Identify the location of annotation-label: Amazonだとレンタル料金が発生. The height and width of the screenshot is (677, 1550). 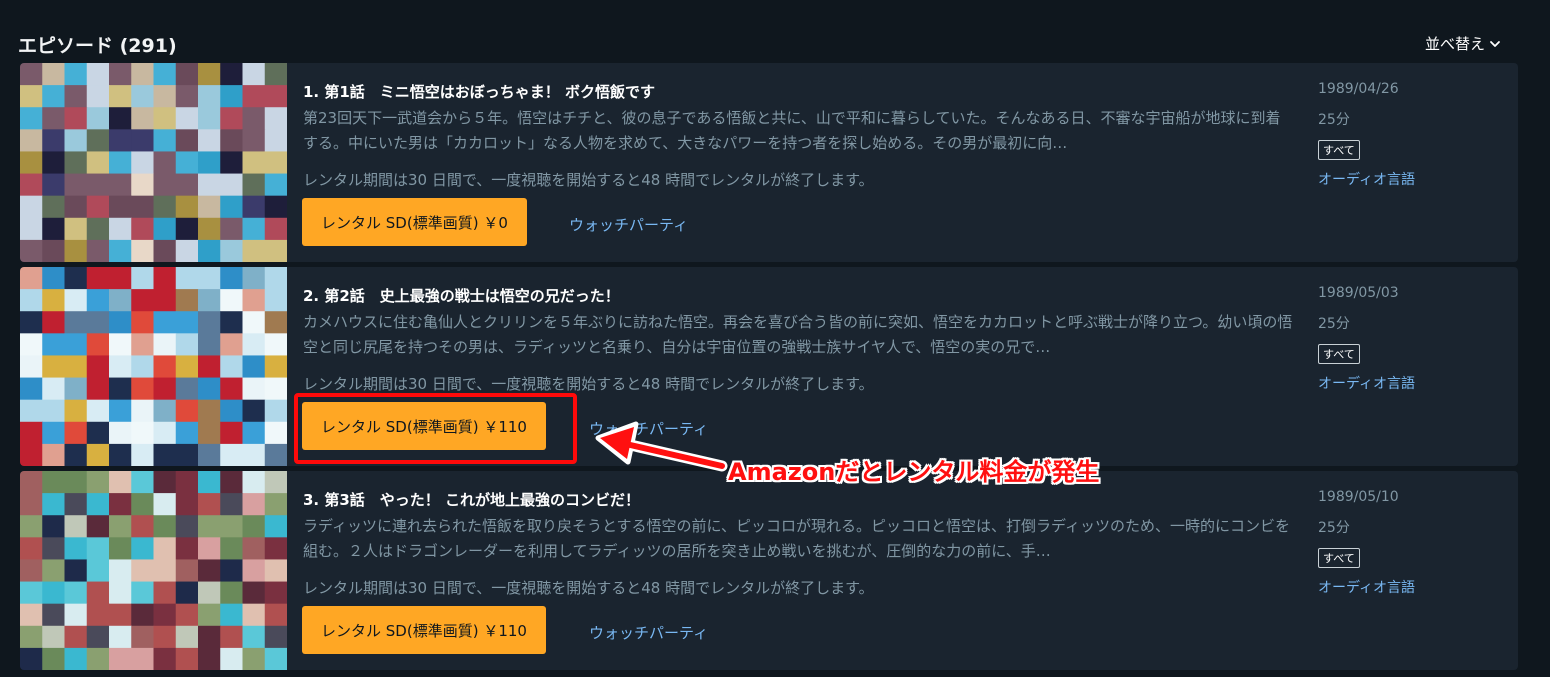
(914, 472).